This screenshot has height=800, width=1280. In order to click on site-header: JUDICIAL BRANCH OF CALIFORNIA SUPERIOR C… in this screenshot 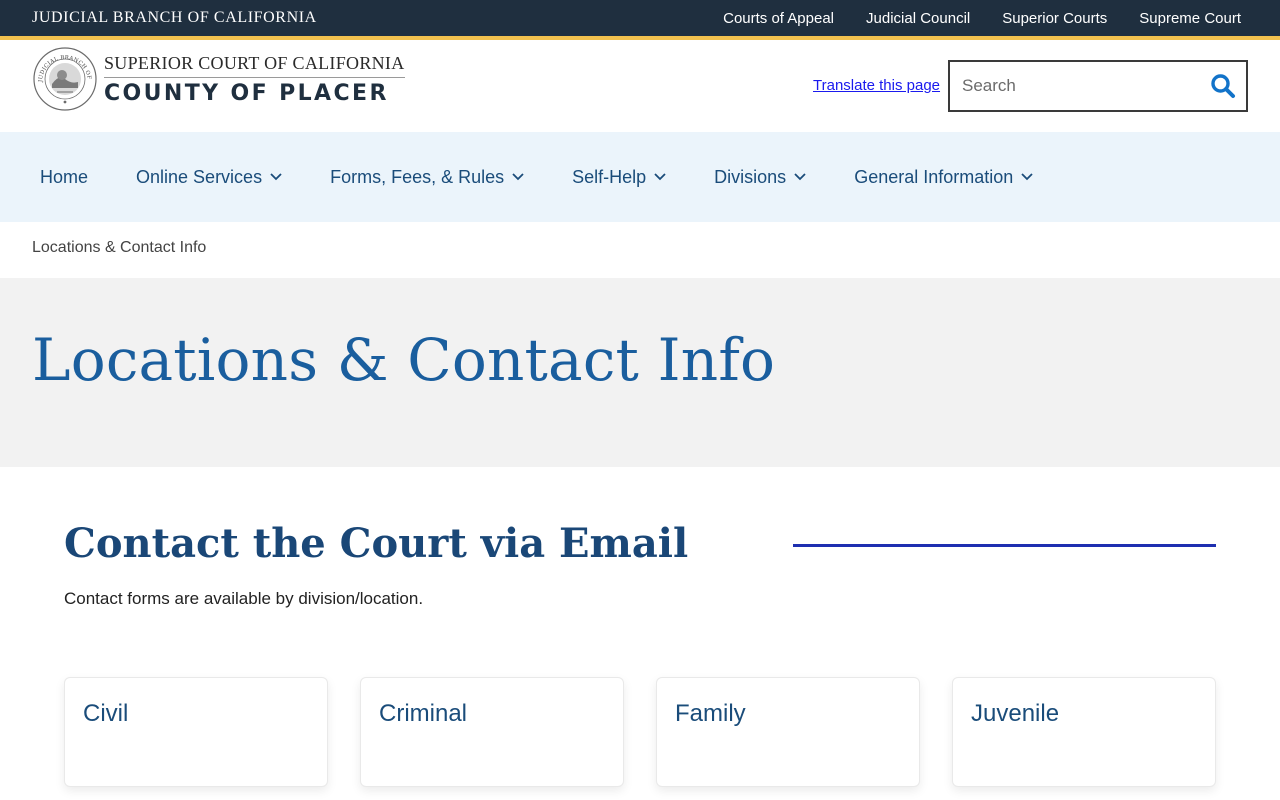, I will do `click(640, 86)`.